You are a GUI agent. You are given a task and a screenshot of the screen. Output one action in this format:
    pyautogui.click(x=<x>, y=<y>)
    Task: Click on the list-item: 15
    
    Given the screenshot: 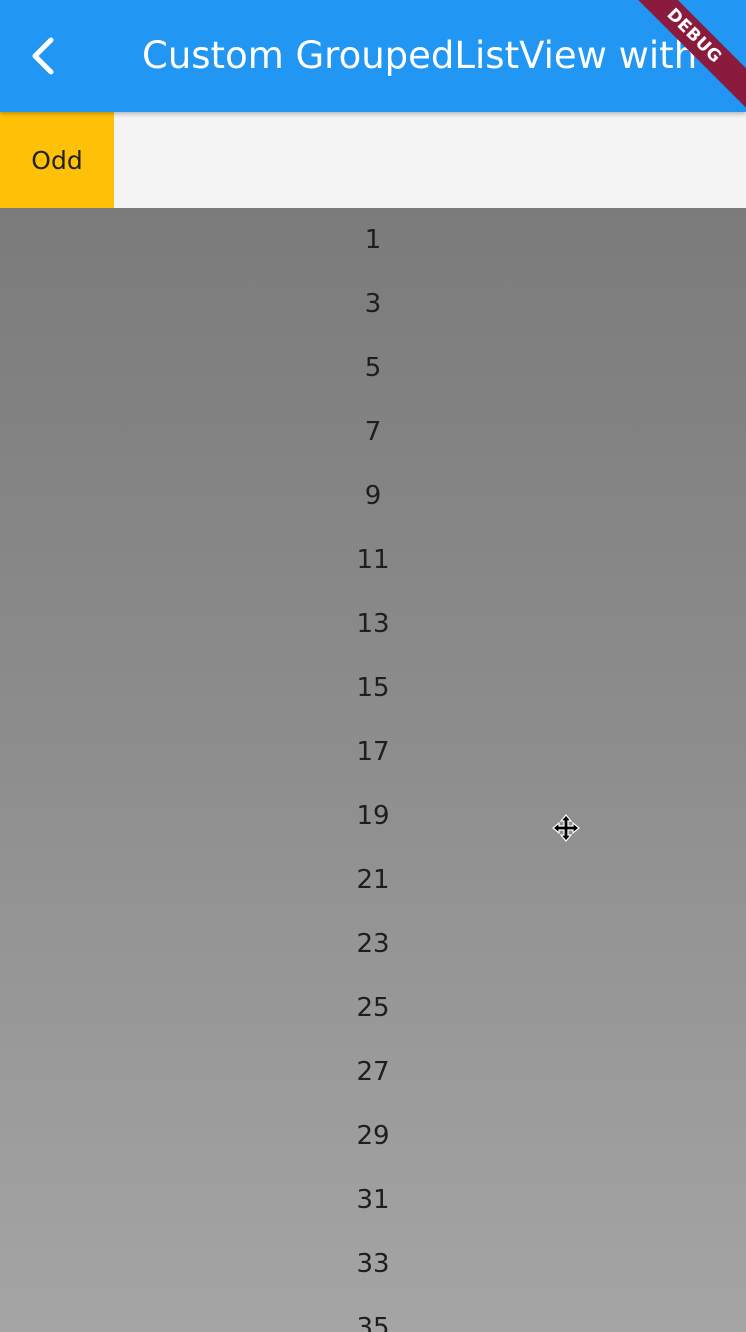 What is the action you would take?
    pyautogui.click(x=373, y=688)
    